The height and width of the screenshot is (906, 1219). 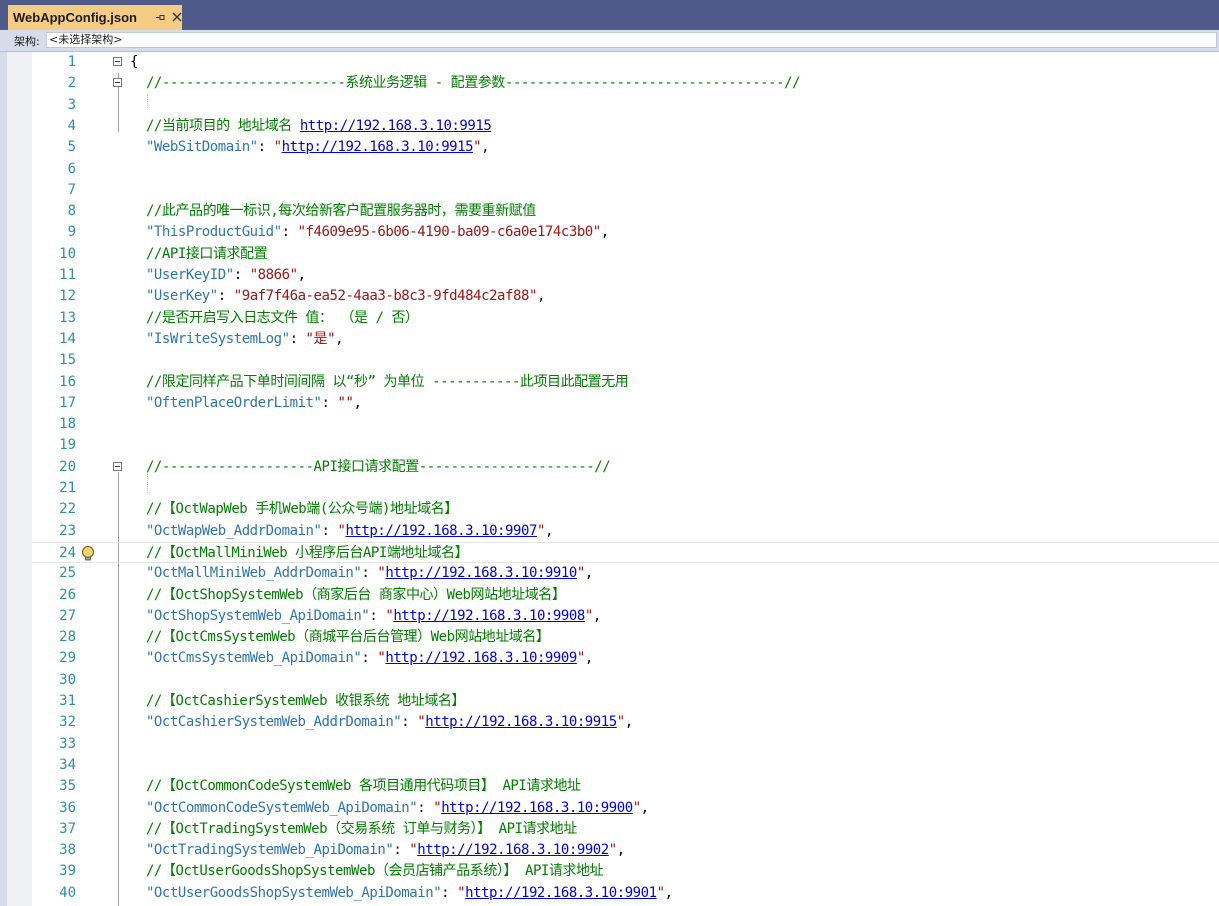 I want to click on code-text: //【OctShopSystemWeb（商家后台 商家中心）Web网站地址域名】, so click(x=348, y=595).